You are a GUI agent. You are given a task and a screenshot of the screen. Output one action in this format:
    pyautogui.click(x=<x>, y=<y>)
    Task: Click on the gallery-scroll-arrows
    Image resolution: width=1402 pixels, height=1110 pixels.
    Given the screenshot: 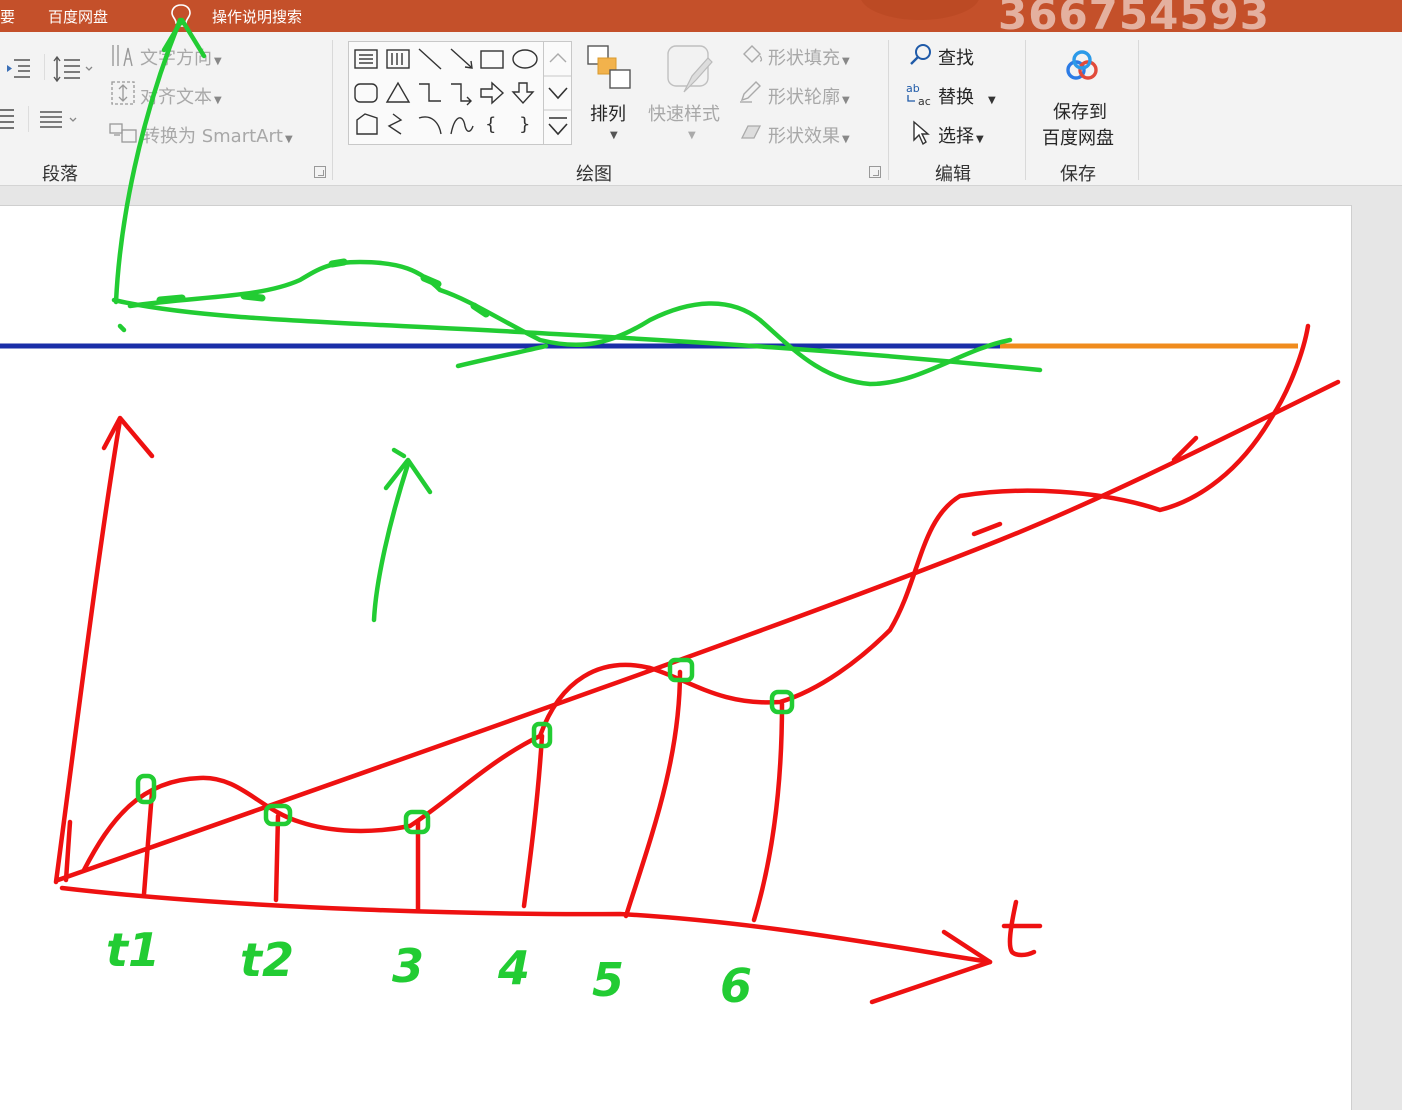 What is the action you would take?
    pyautogui.click(x=558, y=94)
    